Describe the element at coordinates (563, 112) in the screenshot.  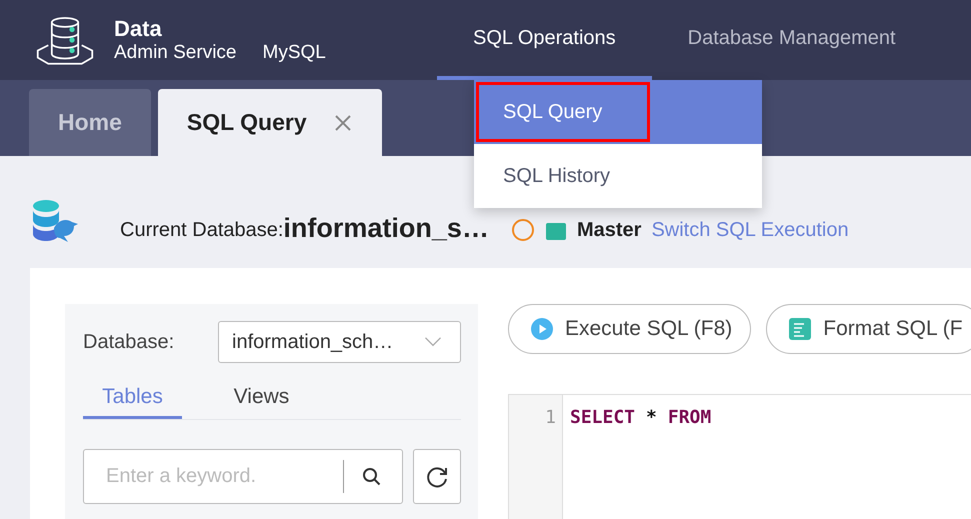
I see `menu-item: SQL Query` at that location.